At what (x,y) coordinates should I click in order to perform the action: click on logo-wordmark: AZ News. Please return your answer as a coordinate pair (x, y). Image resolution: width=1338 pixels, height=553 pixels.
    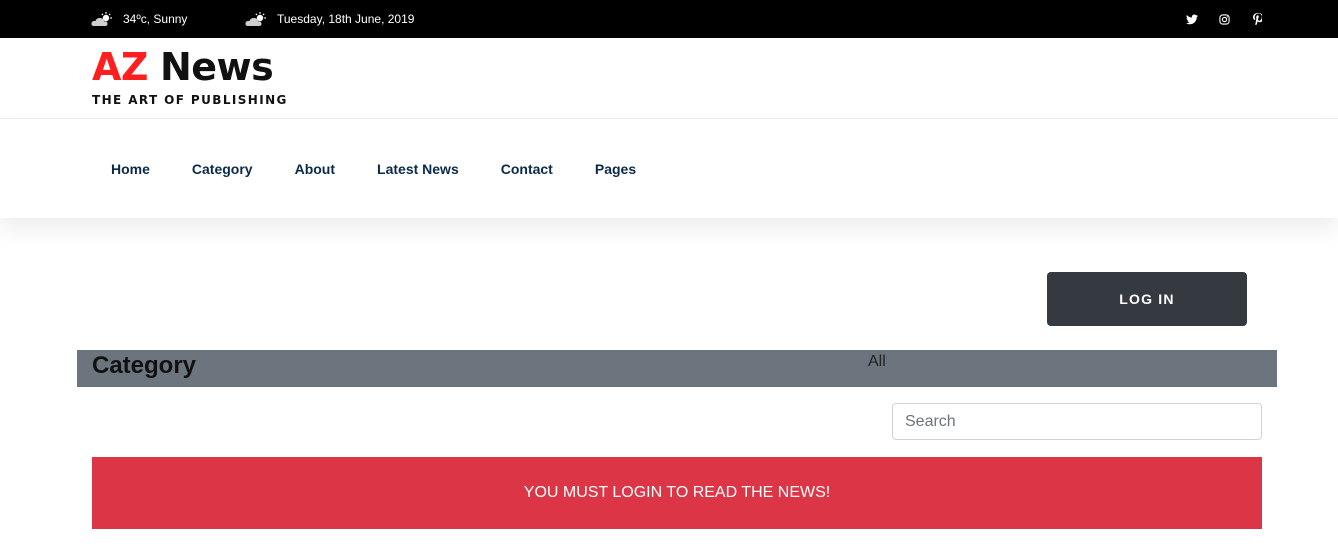
    Looking at the image, I should click on (190, 67).